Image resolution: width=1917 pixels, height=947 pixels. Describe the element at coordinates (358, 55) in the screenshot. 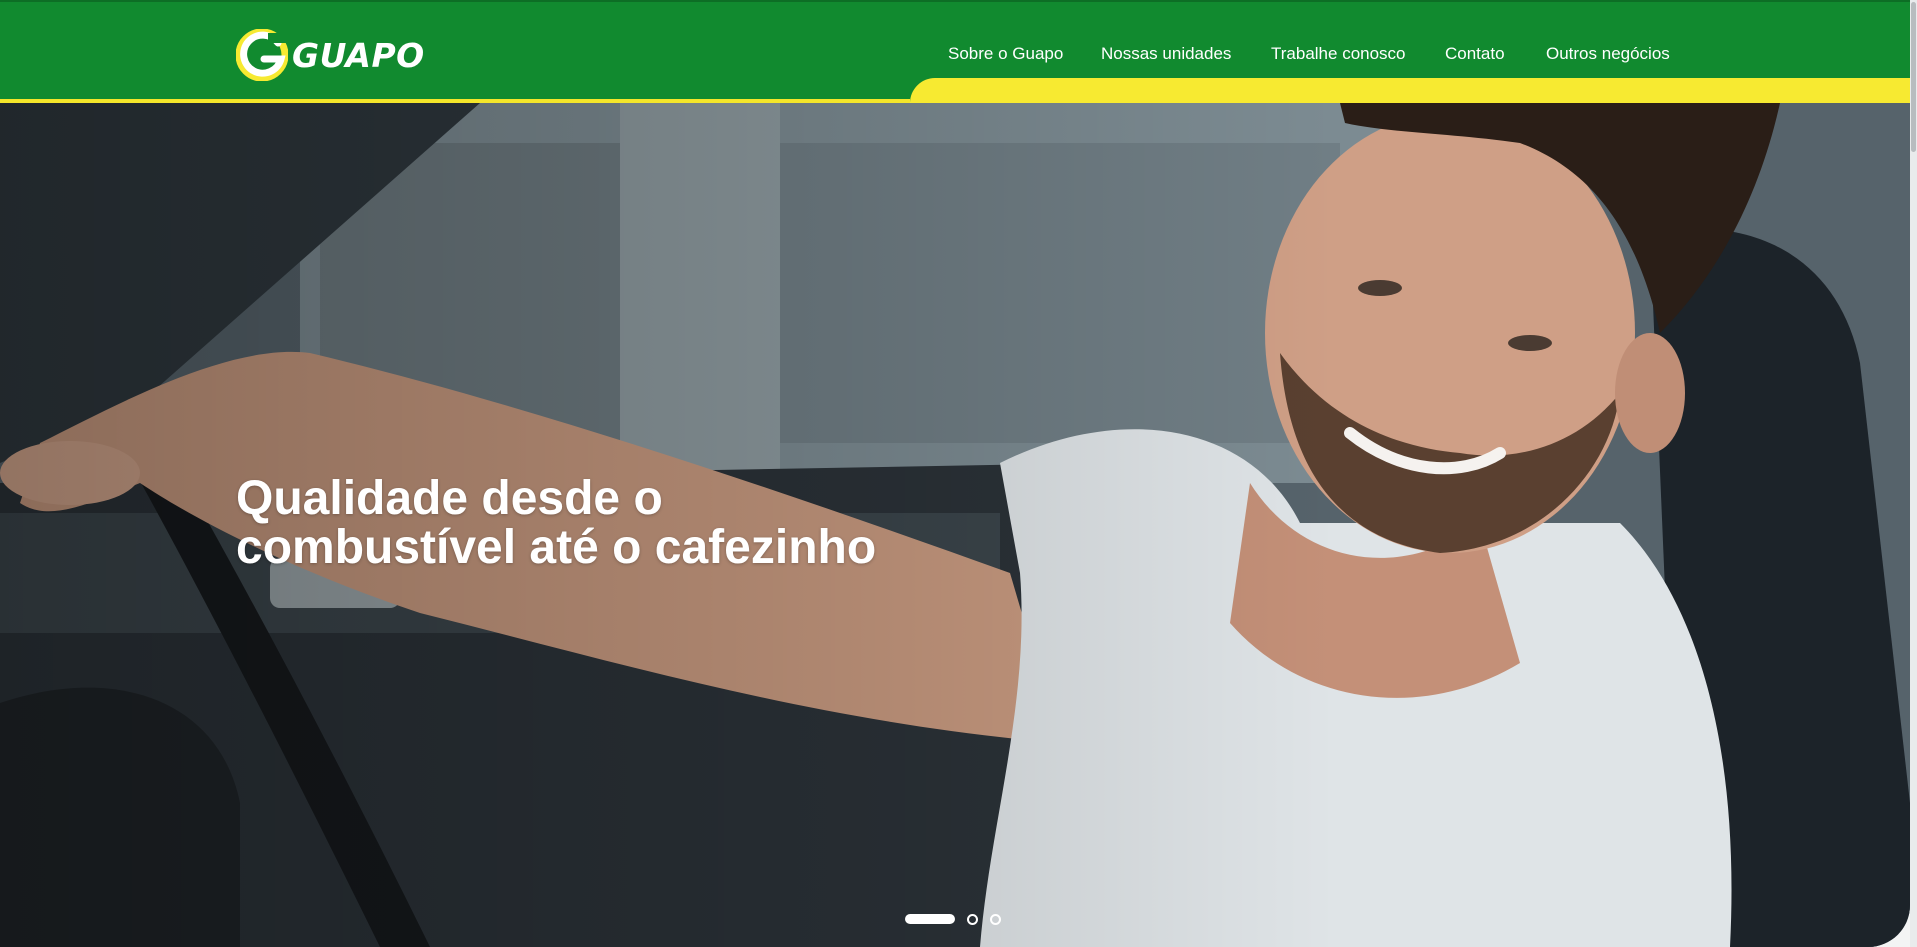

I see `logo-wordmark: GUAPO` at that location.